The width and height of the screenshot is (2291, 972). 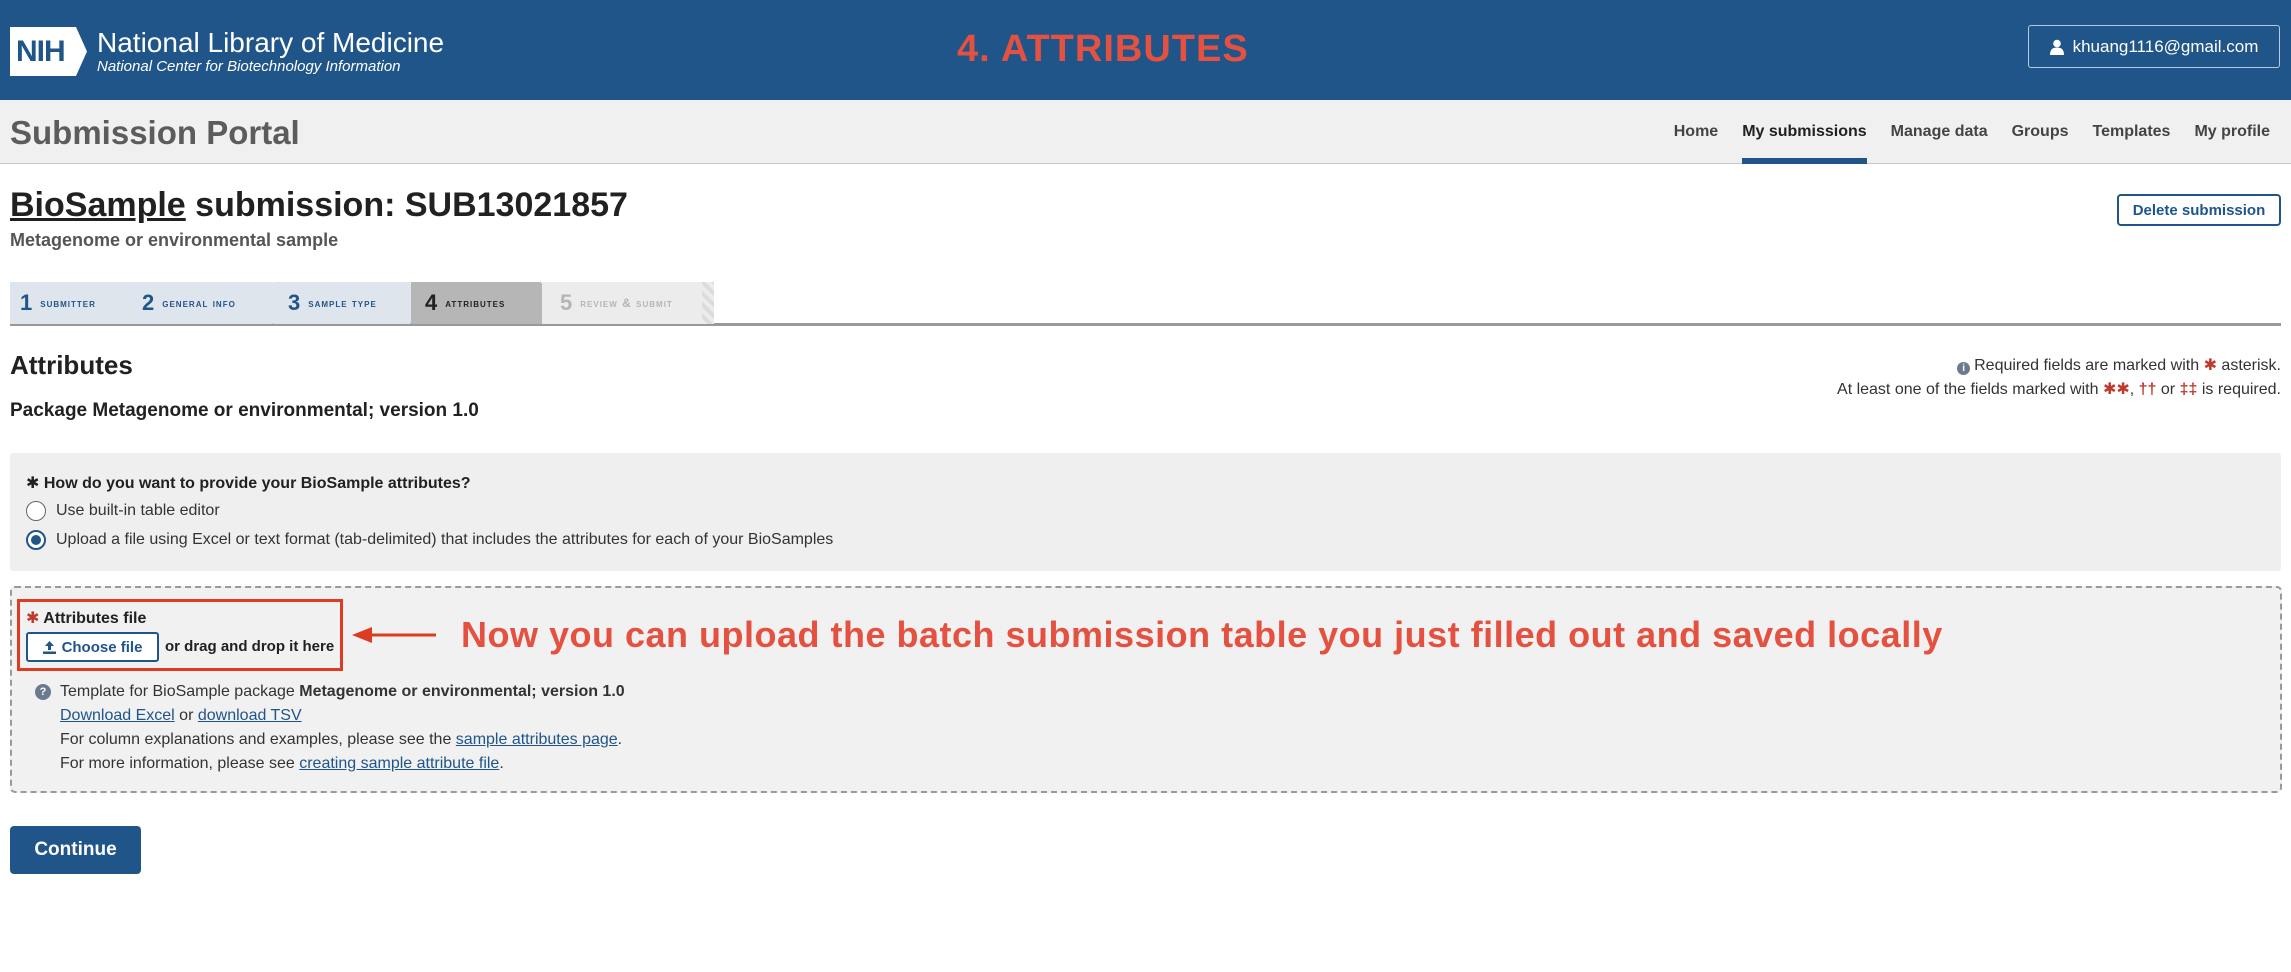 What do you see at coordinates (68, 303) in the screenshot?
I see `step-label: SUBMITTER` at bounding box center [68, 303].